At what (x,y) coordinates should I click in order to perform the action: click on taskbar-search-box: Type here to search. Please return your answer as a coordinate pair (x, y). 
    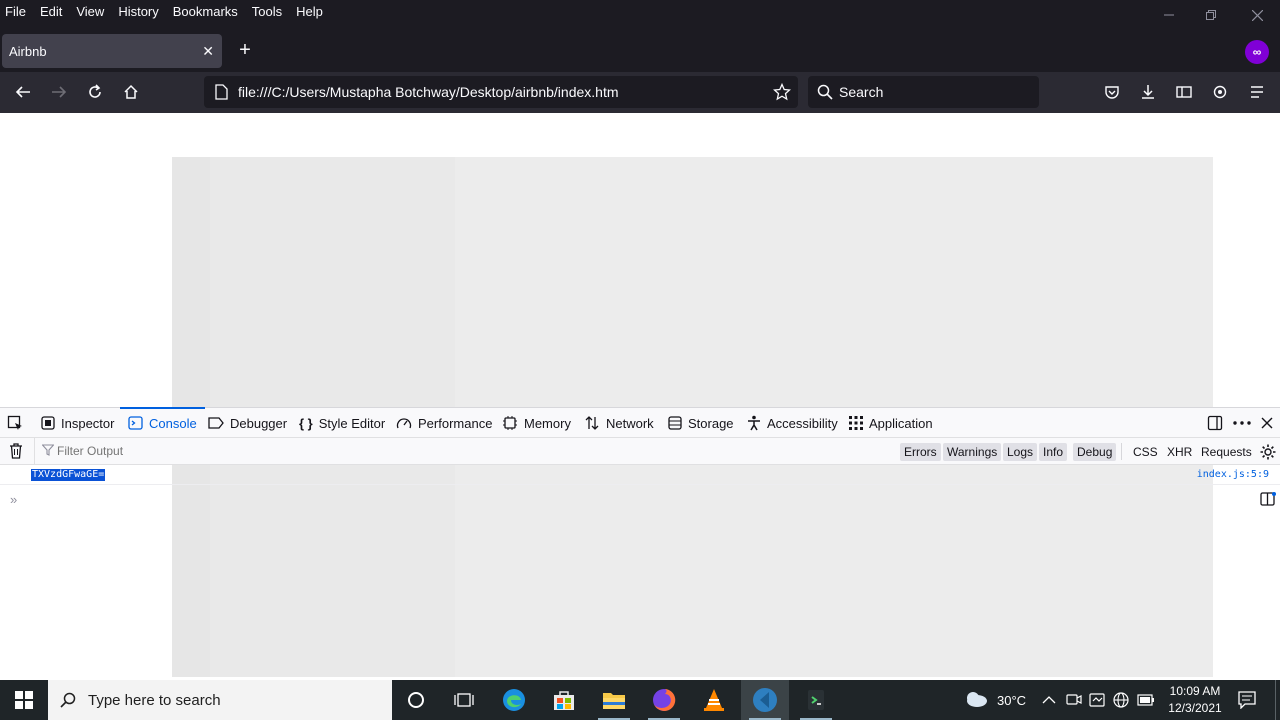
    Looking at the image, I should click on (220, 700).